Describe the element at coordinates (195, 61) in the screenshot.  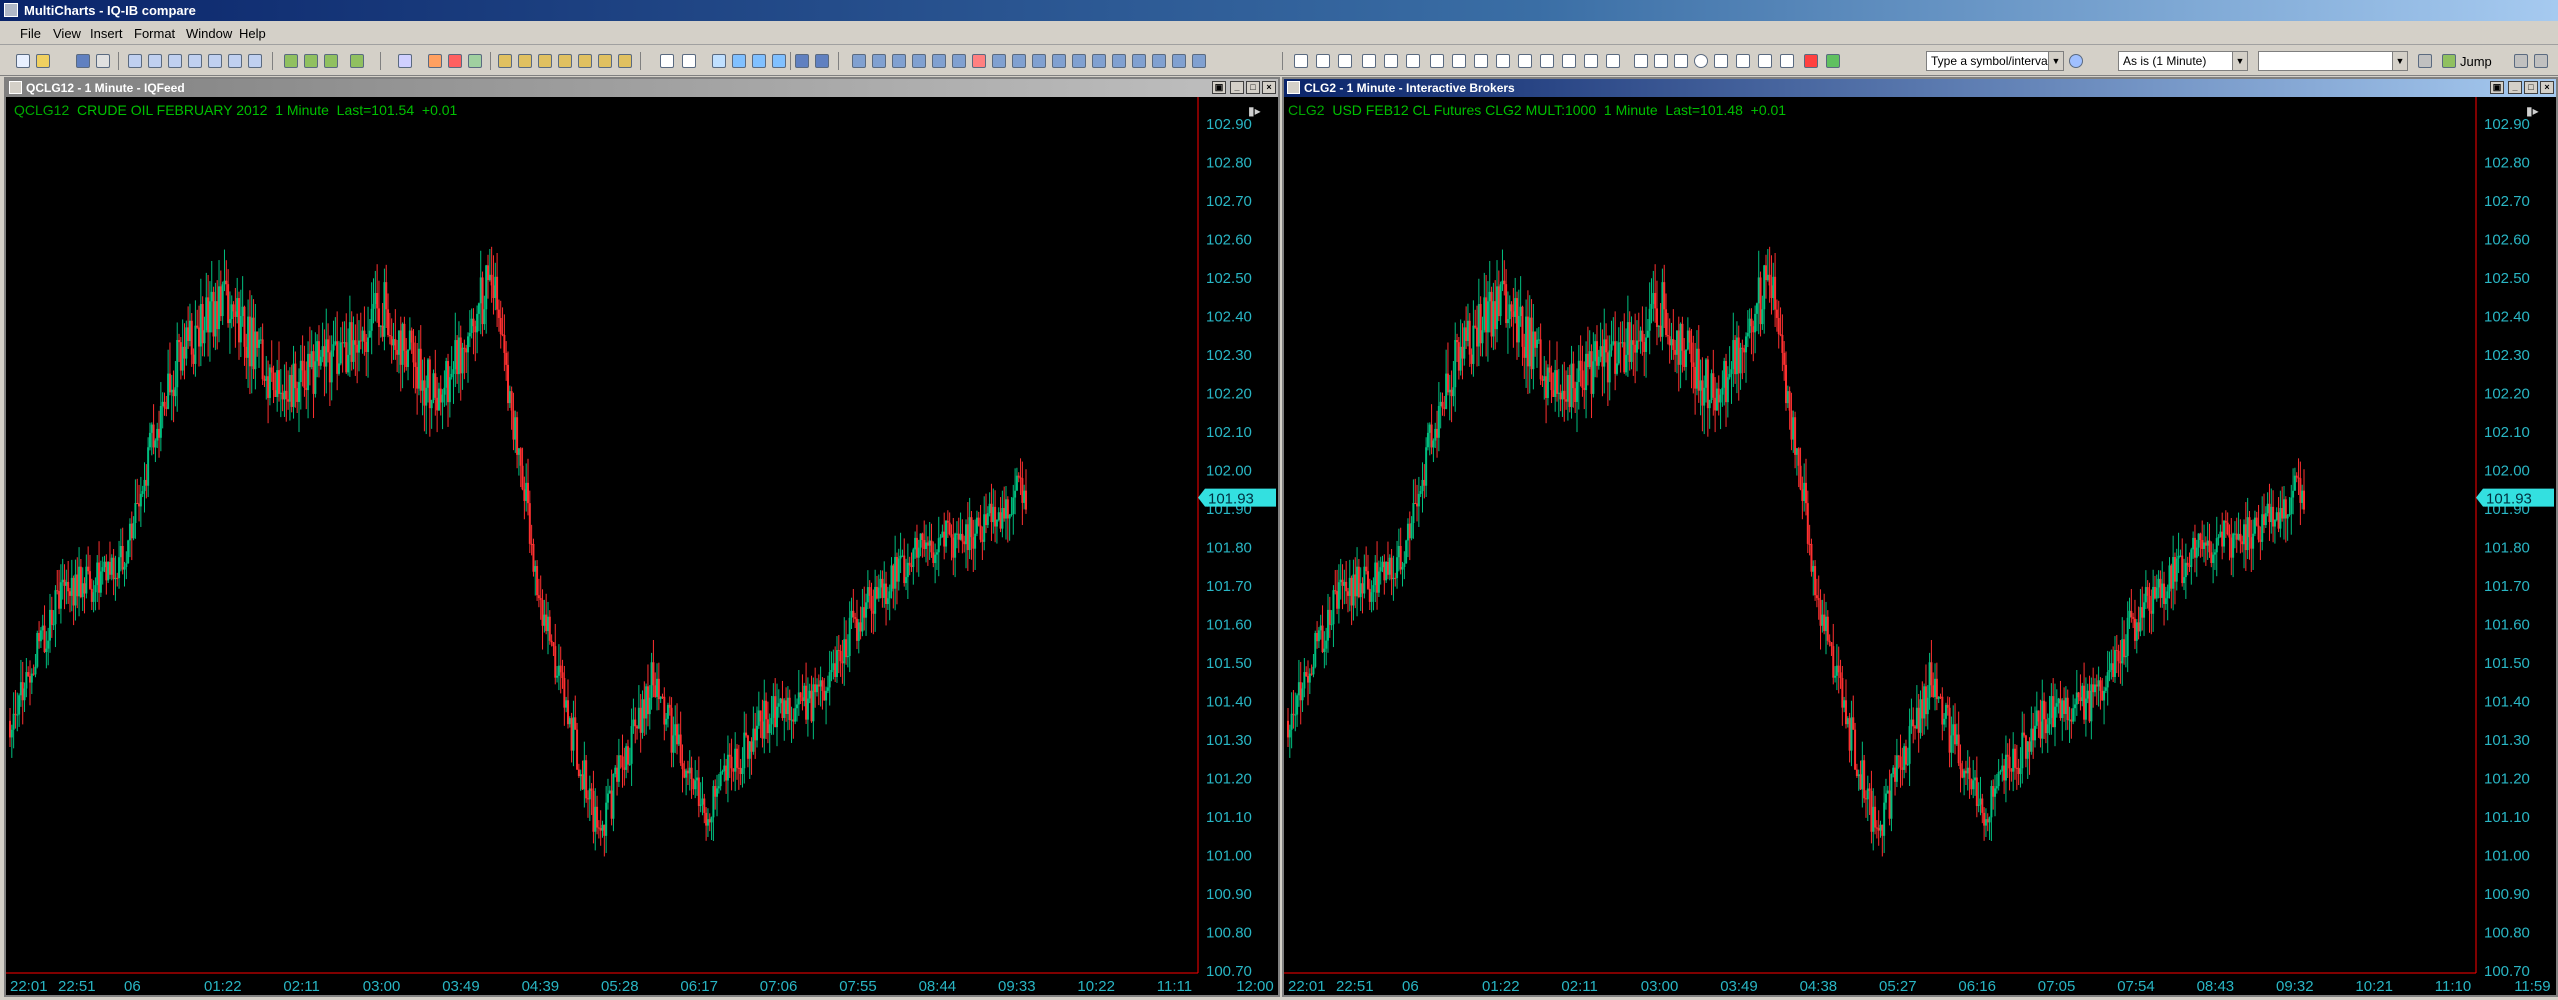
I see `new-order-bar-icon` at that location.